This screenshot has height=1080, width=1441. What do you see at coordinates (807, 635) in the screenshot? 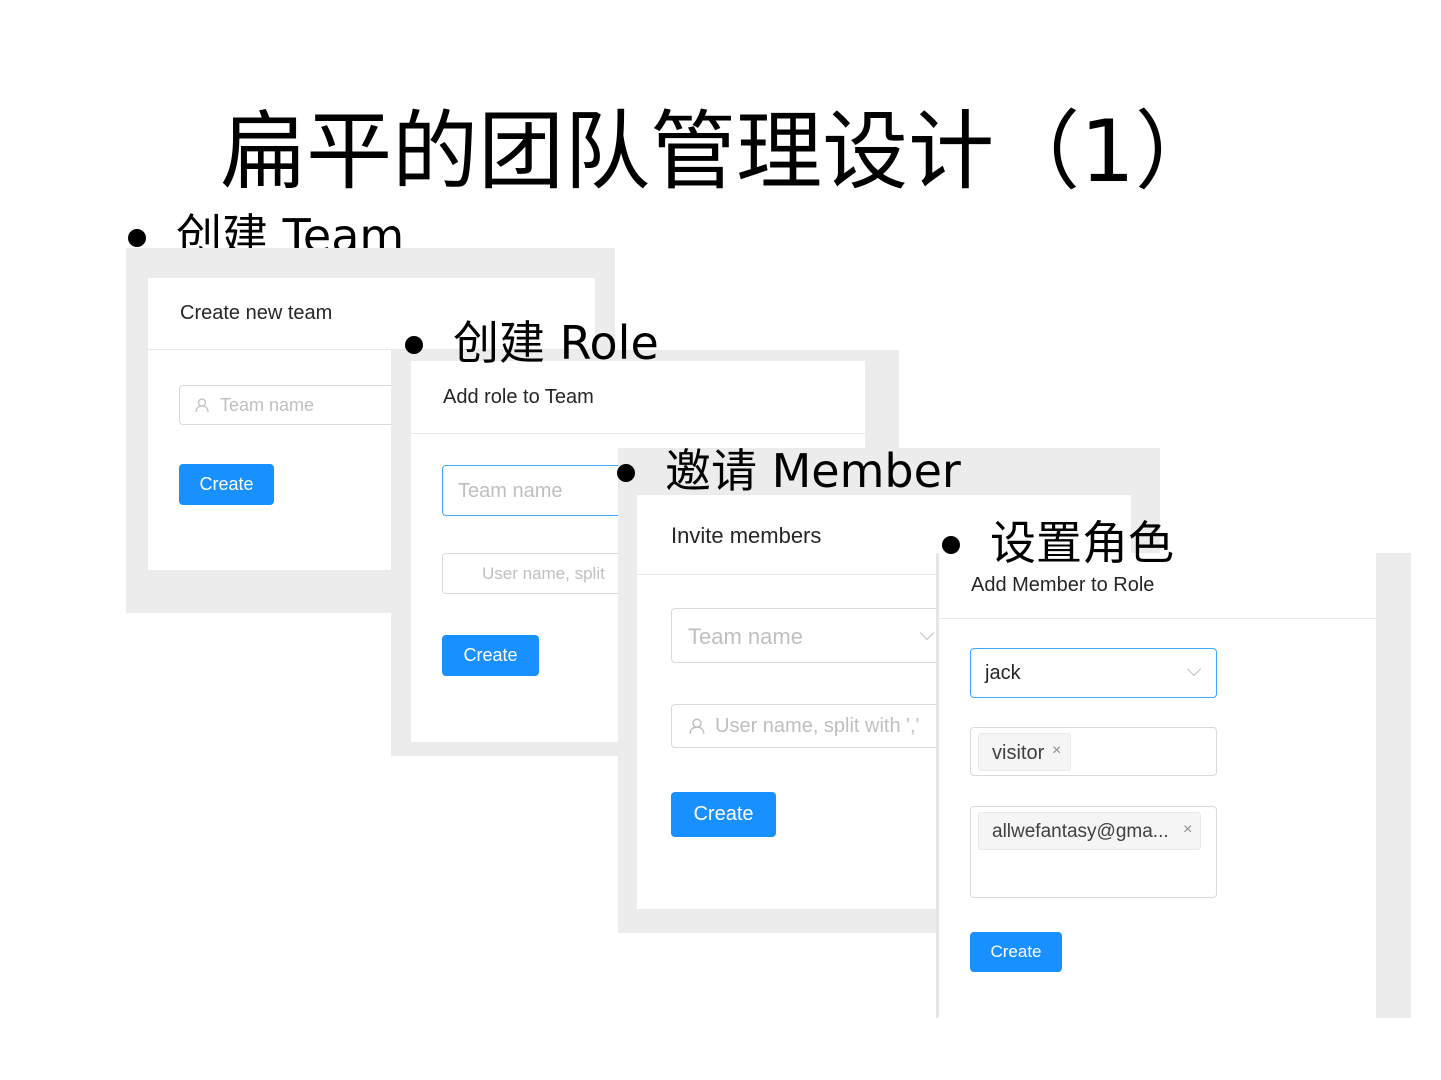
I see `team-name-select: Team name` at bounding box center [807, 635].